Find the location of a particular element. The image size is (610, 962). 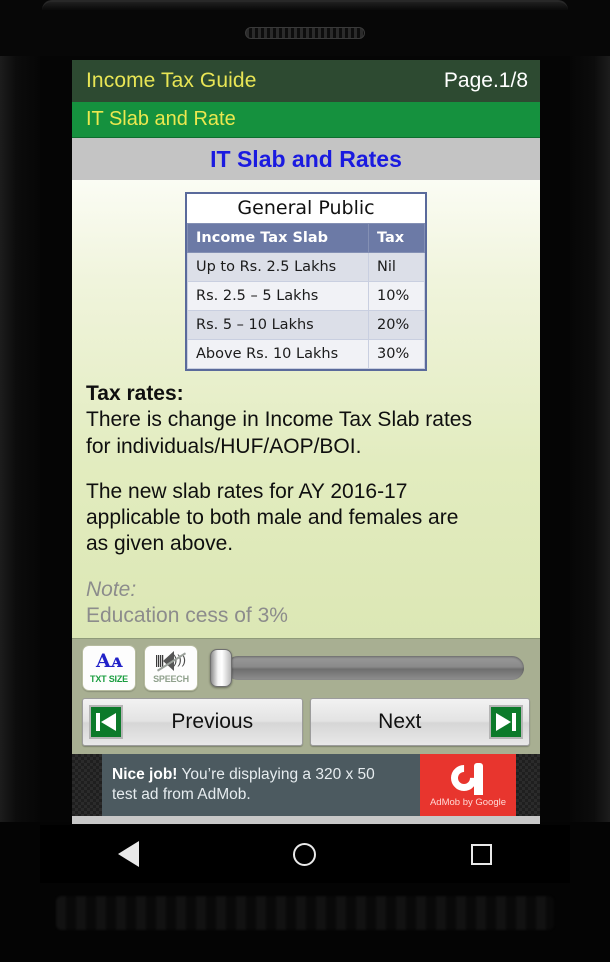

android-recents-button is located at coordinates (482, 854).